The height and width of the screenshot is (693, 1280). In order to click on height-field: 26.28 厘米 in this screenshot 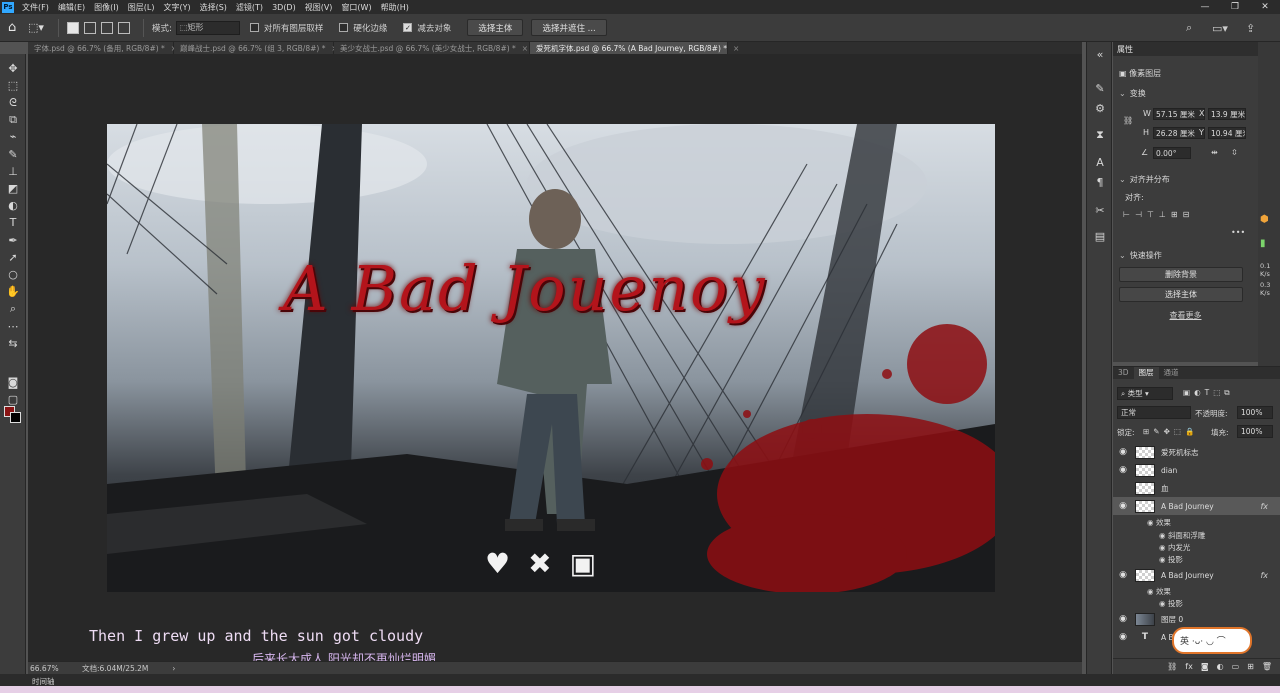, I will do `click(1179, 133)`.